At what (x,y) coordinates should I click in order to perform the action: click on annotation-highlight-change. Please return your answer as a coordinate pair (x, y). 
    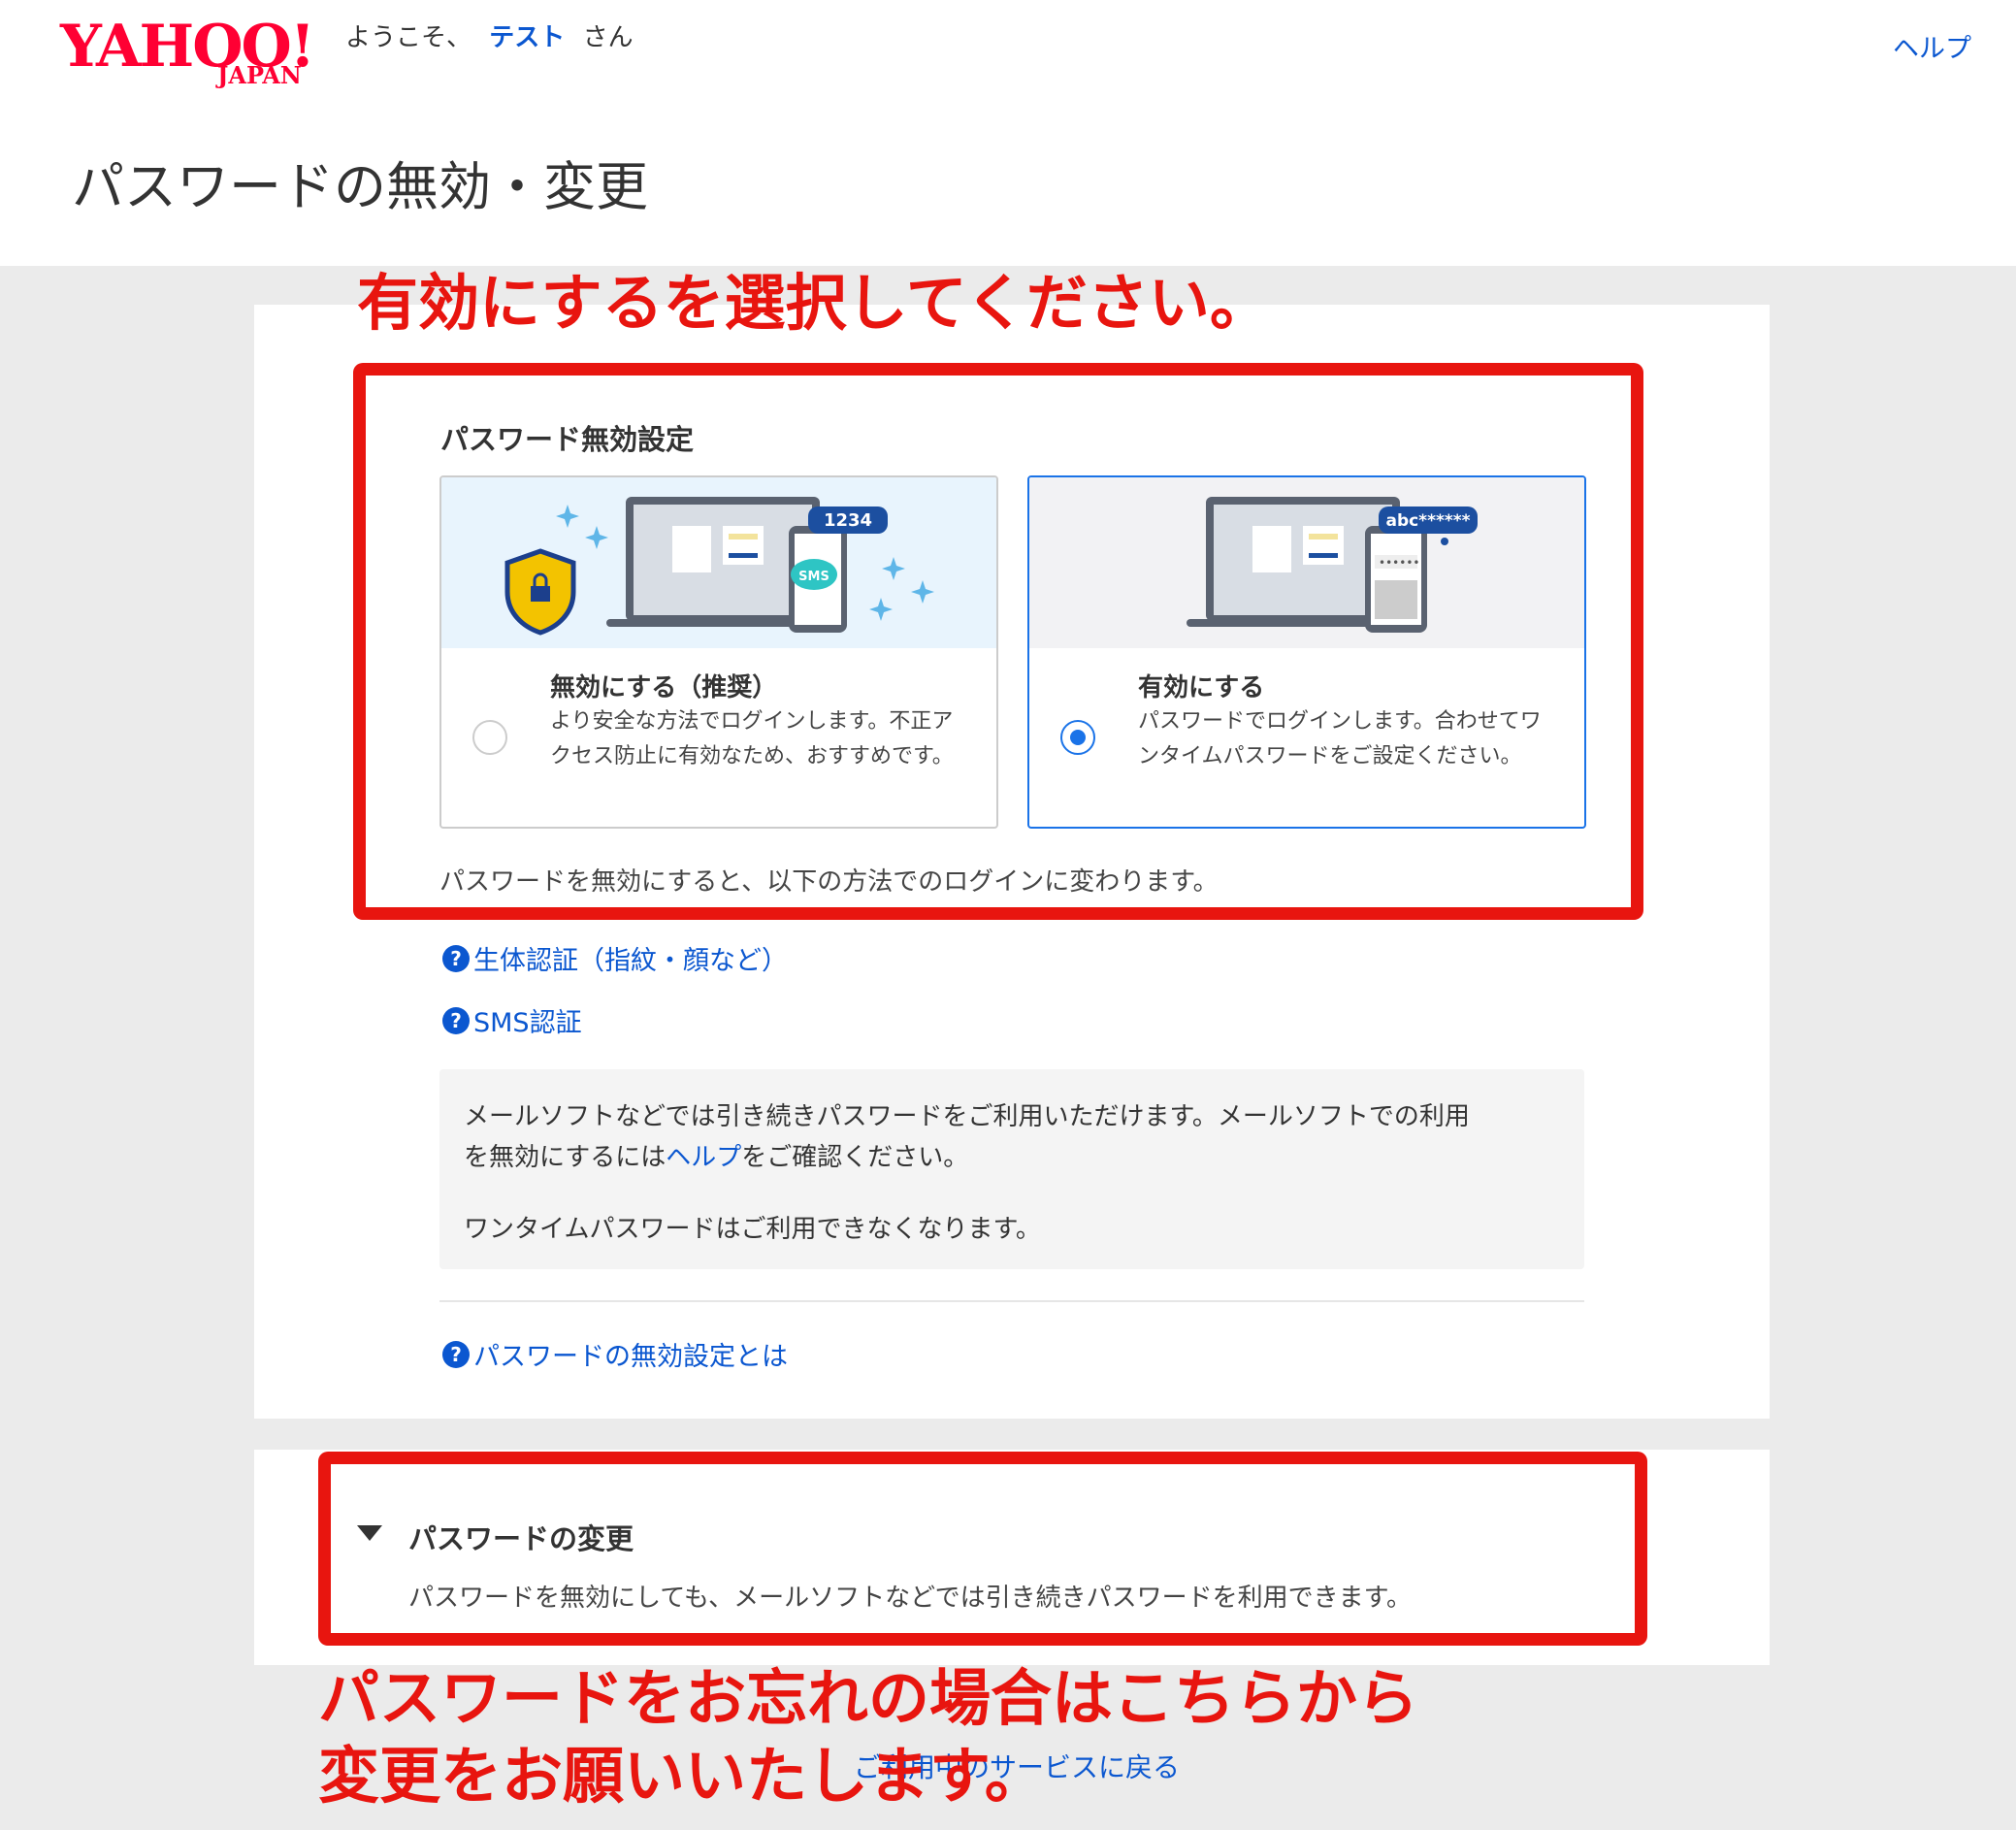
    Looking at the image, I should click on (982, 1549).